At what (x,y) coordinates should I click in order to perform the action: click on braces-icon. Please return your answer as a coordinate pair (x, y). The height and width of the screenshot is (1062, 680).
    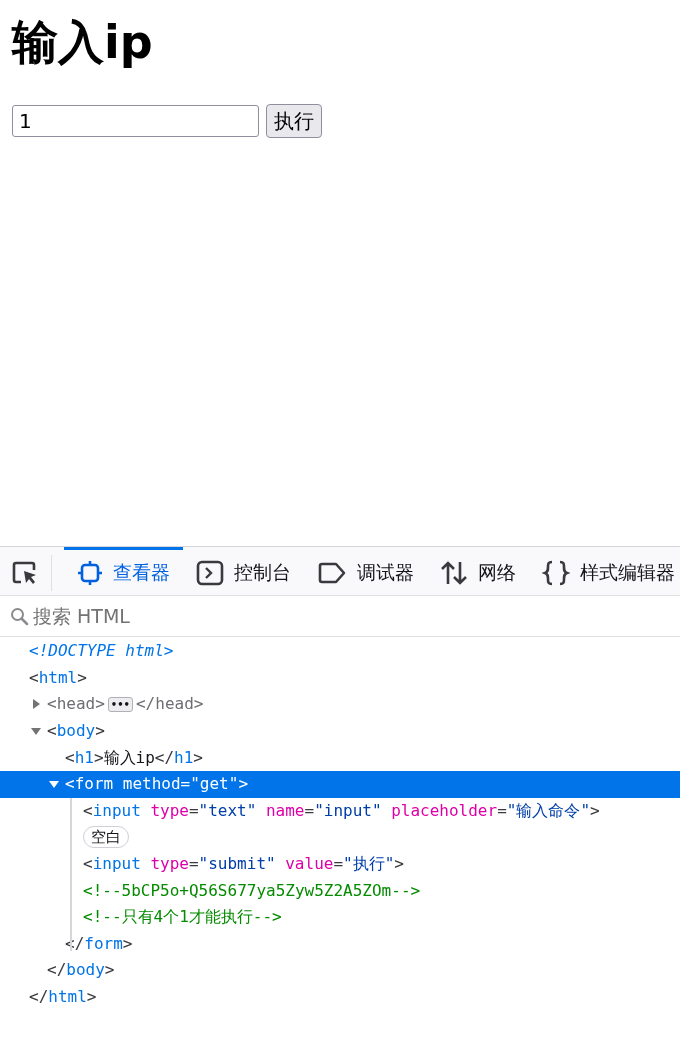
    Looking at the image, I should click on (556, 572).